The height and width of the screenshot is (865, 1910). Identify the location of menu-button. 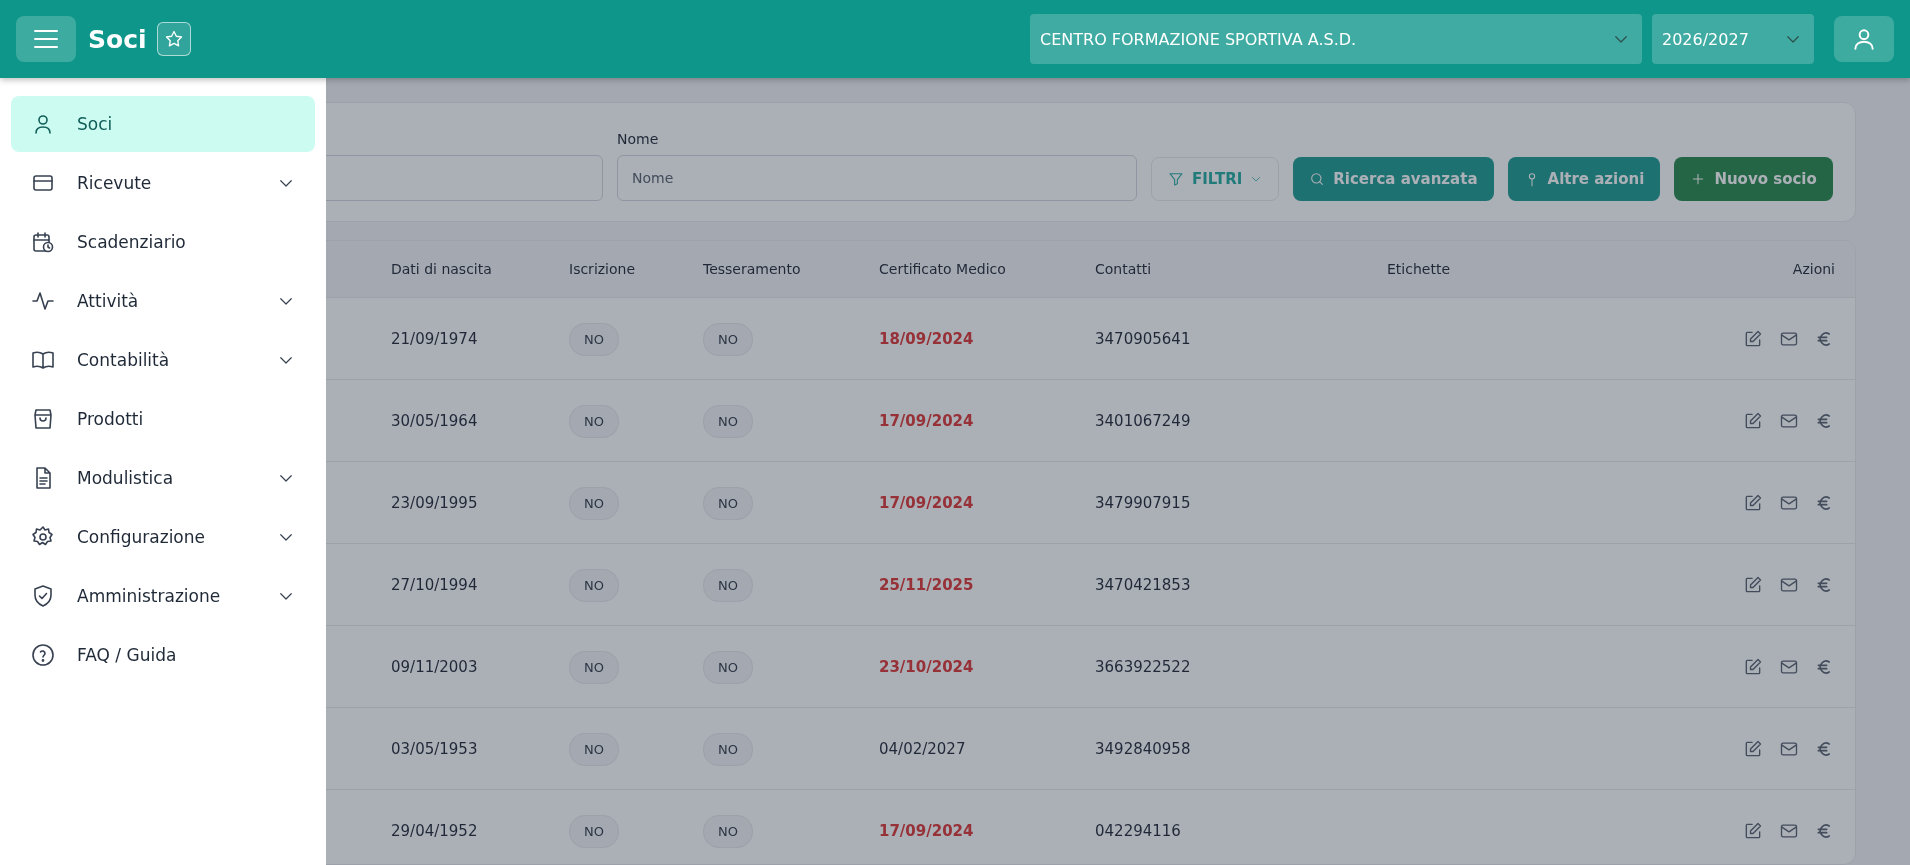
(46, 39).